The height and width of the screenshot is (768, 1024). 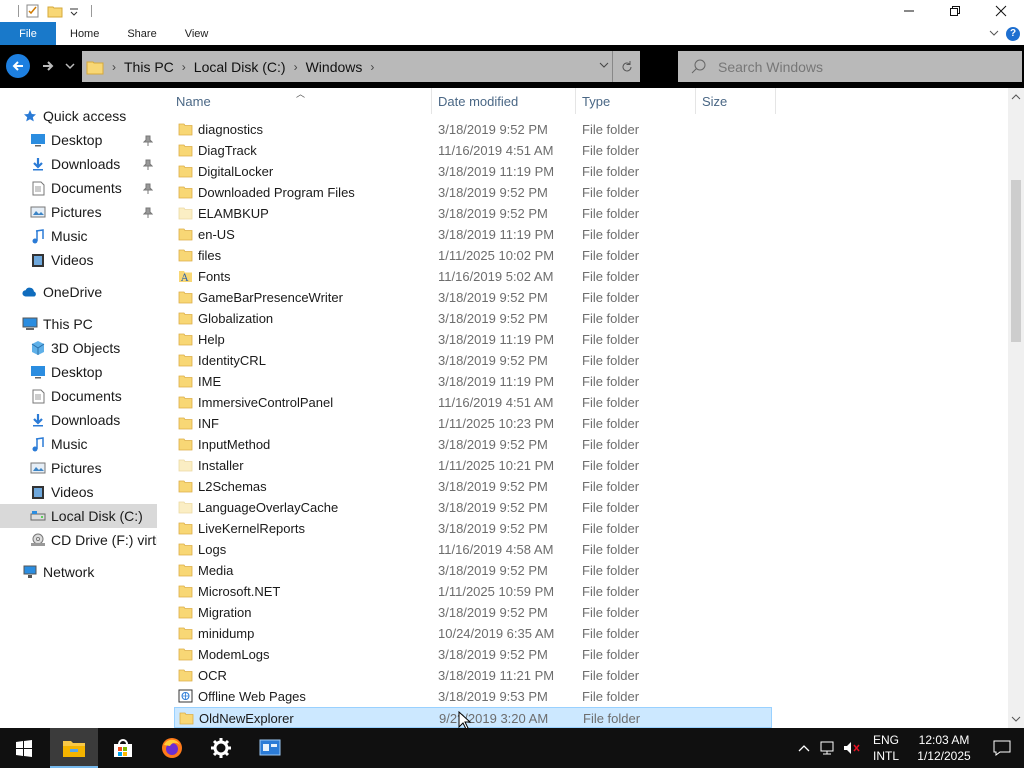 What do you see at coordinates (78, 324) in the screenshot?
I see `nav-item-this-pc: This PC` at bounding box center [78, 324].